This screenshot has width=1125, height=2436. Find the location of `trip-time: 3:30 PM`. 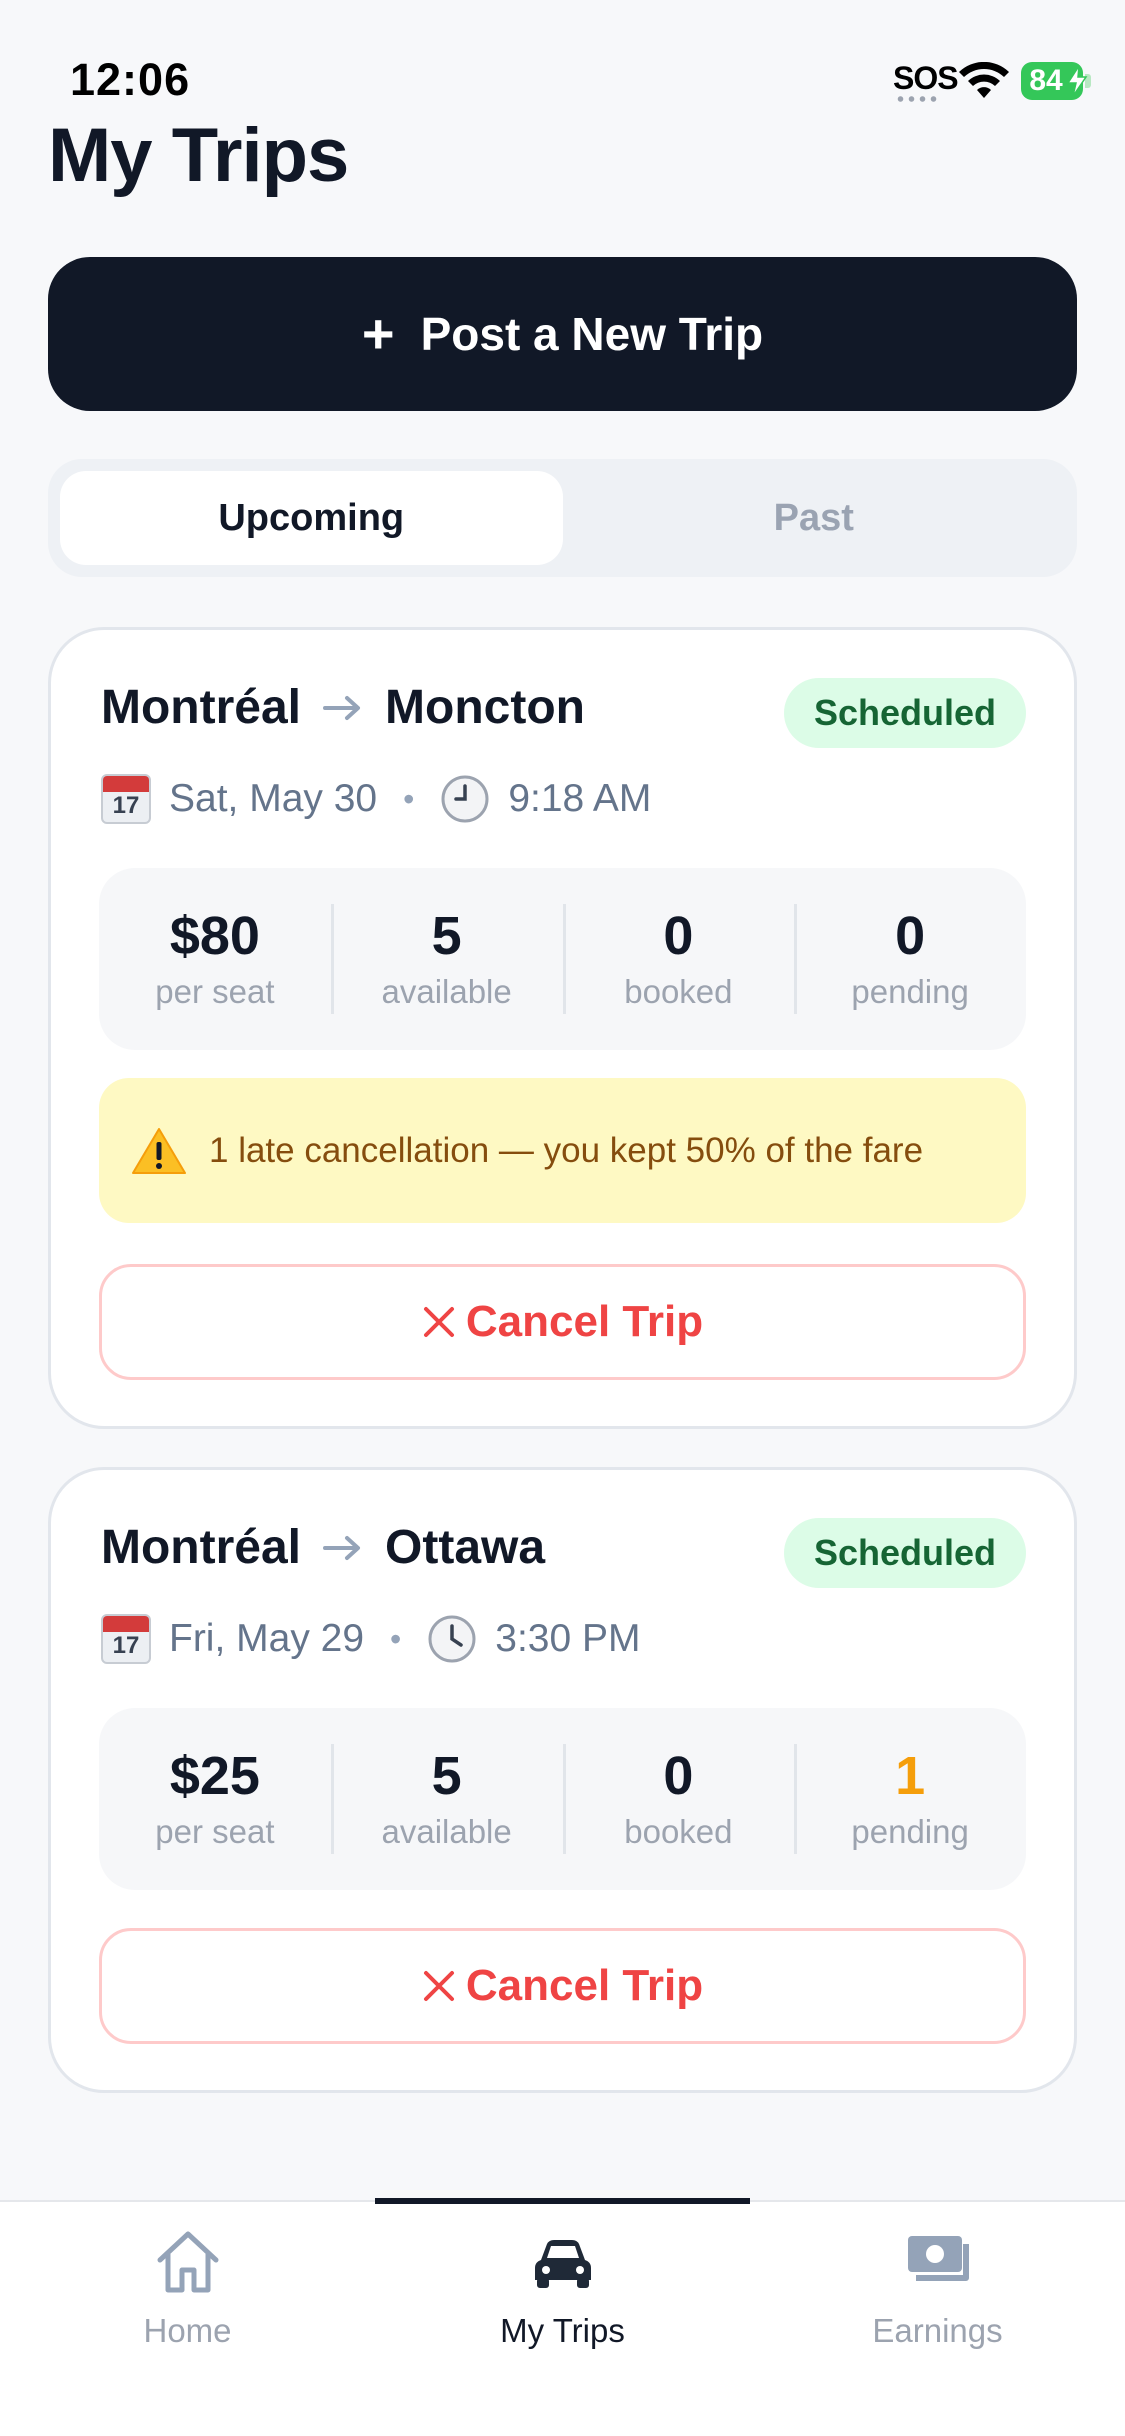

trip-time: 3:30 PM is located at coordinates (568, 1638).